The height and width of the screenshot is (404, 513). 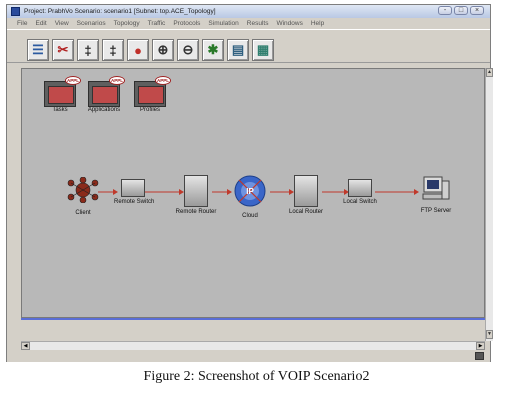 I want to click on workspace-border, so click(x=253, y=319).